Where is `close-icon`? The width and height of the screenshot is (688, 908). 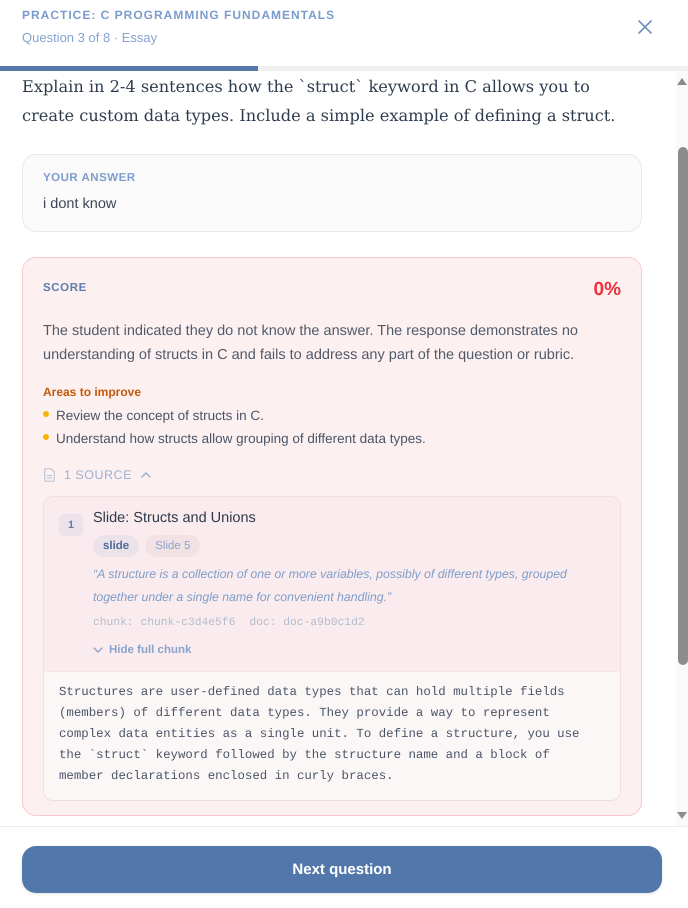
close-icon is located at coordinates (645, 27).